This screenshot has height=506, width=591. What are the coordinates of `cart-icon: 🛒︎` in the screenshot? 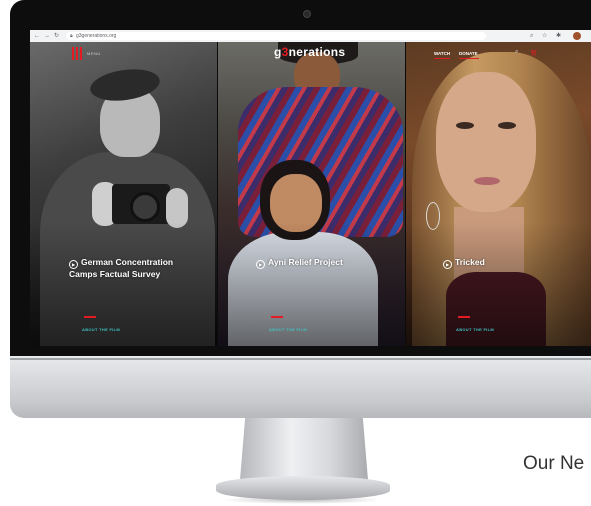 It's located at (534, 53).